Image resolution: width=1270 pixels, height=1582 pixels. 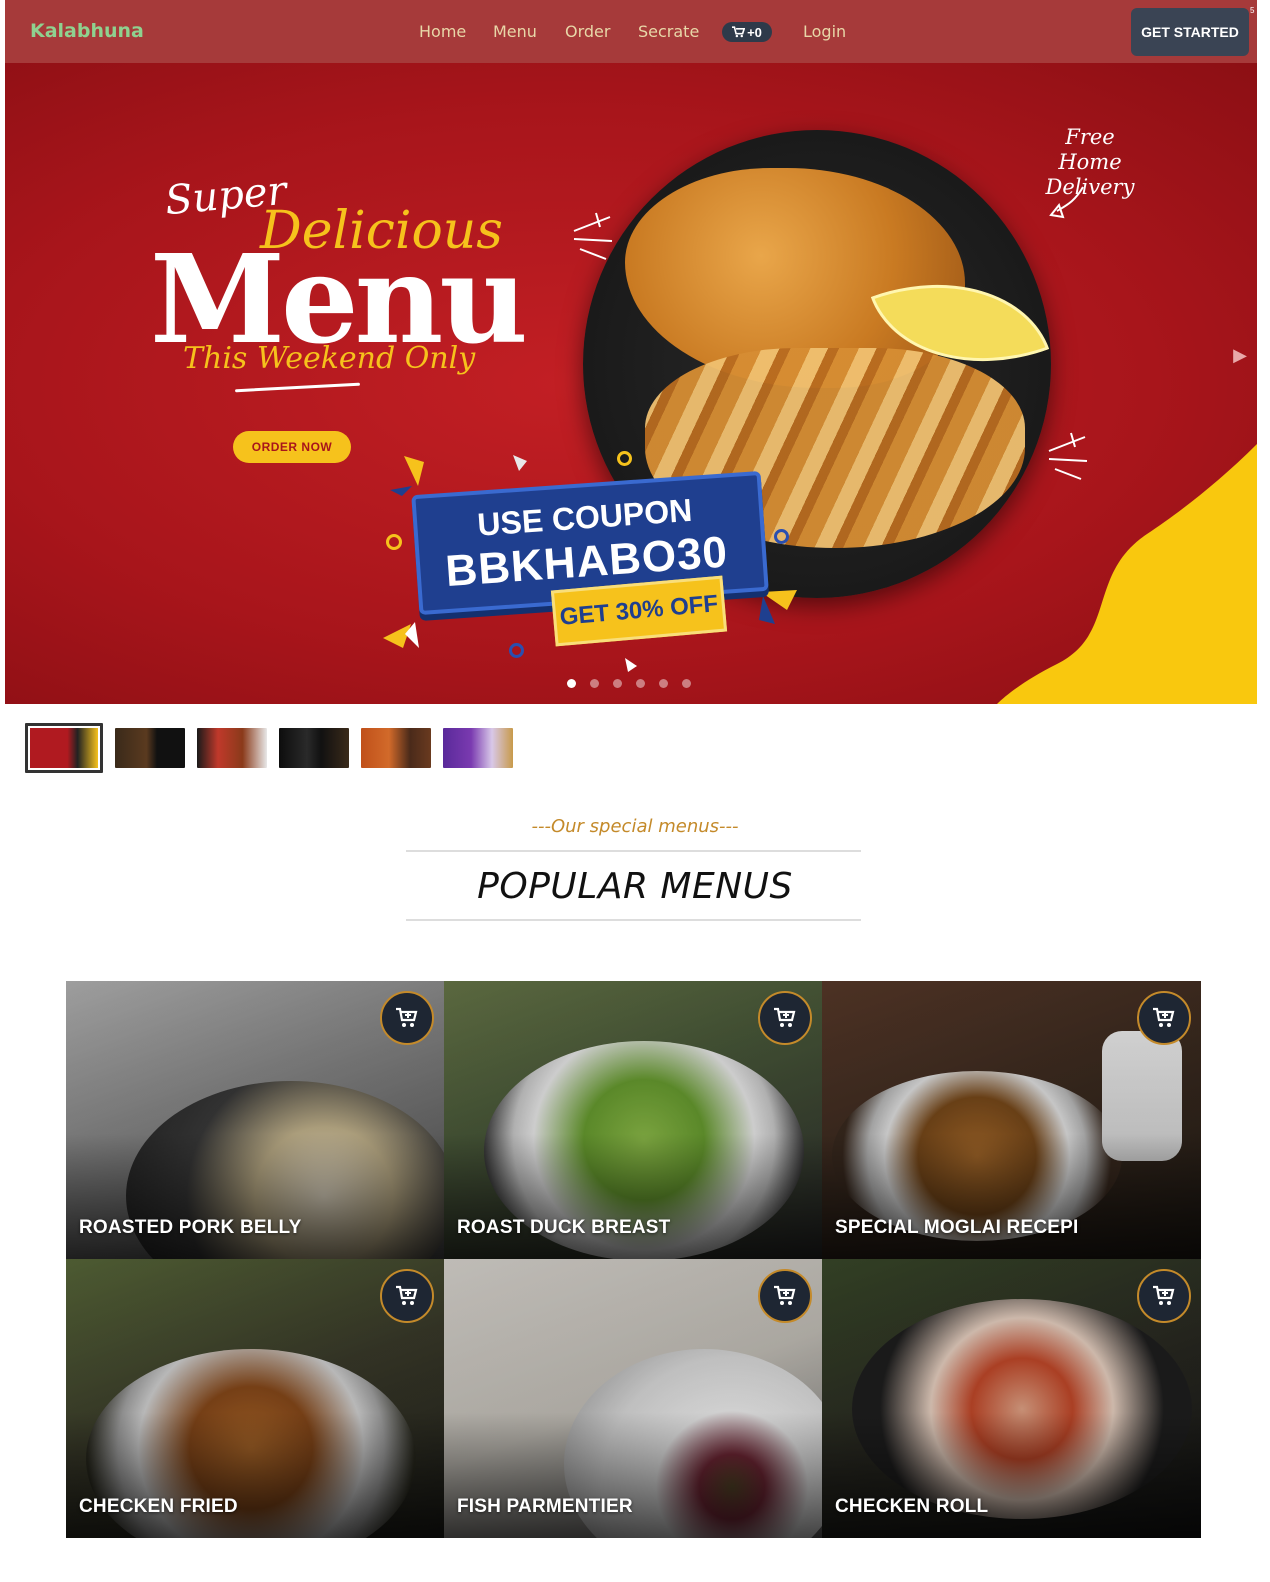 What do you see at coordinates (1011, 1120) in the screenshot?
I see `menu-card: SPECIAL MOGLAI RECEPI` at bounding box center [1011, 1120].